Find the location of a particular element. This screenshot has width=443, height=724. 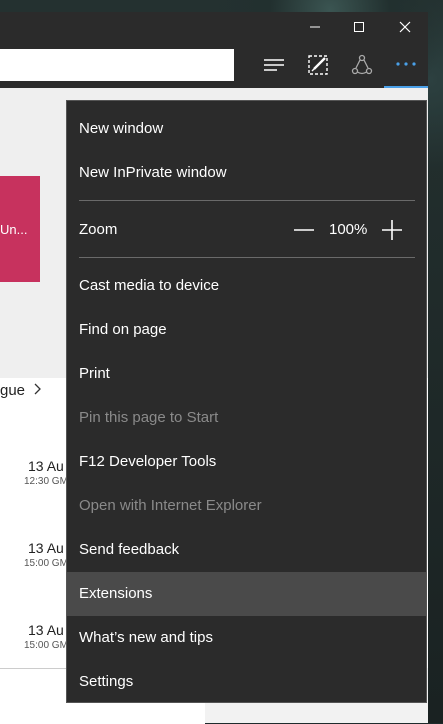

more-icon is located at coordinates (406, 64).